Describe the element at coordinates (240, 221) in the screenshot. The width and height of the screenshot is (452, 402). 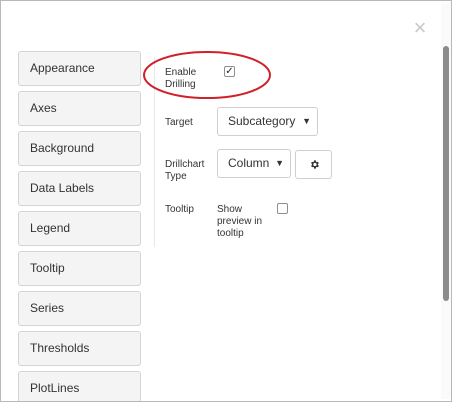
I see `show-preview-label: Show preview in tooltip` at that location.